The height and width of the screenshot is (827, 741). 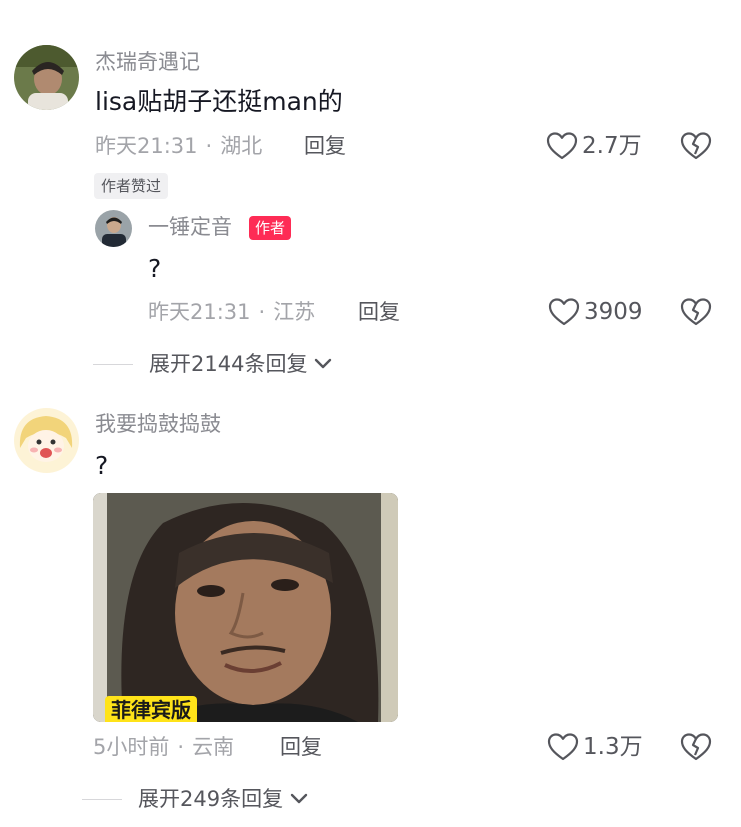 I want to click on reply-time: 昨天21:31, so click(x=199, y=312).